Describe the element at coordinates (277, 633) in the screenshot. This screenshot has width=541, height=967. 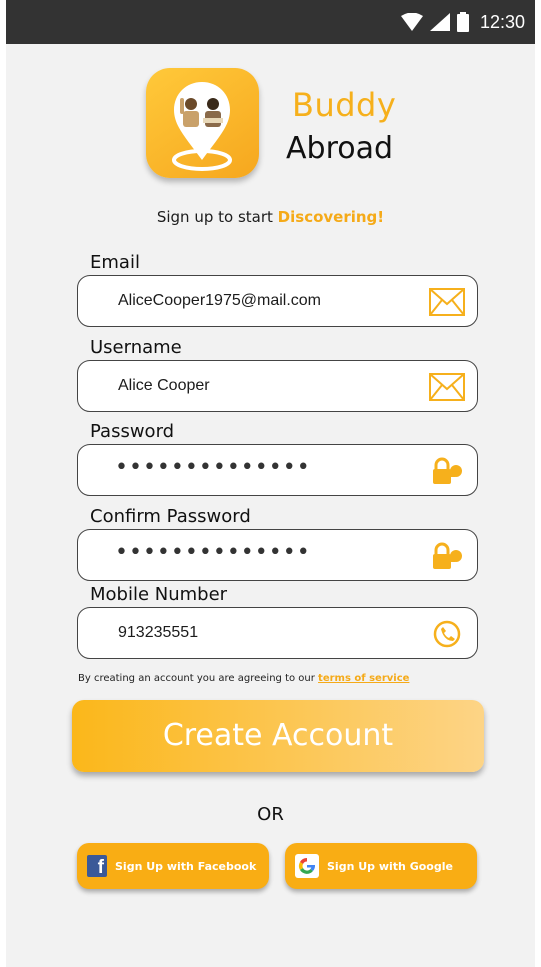
I see `mobile-number-field: 913235551` at that location.